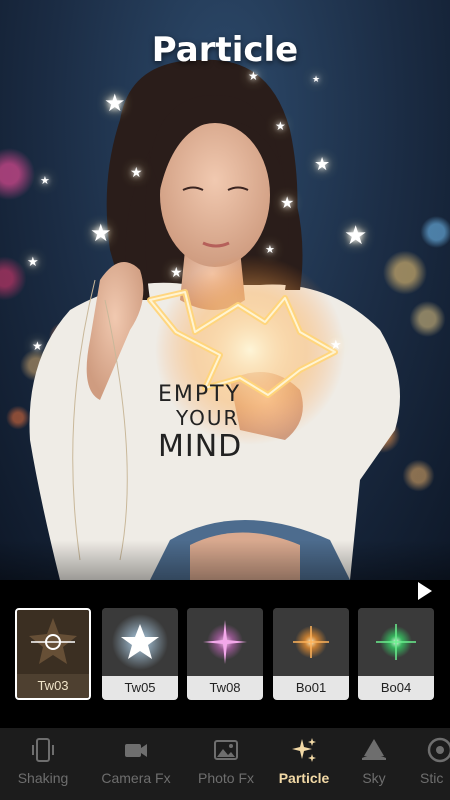 The image size is (450, 800). What do you see at coordinates (136, 778) in the screenshot?
I see `nav-label: Camera Fx` at bounding box center [136, 778].